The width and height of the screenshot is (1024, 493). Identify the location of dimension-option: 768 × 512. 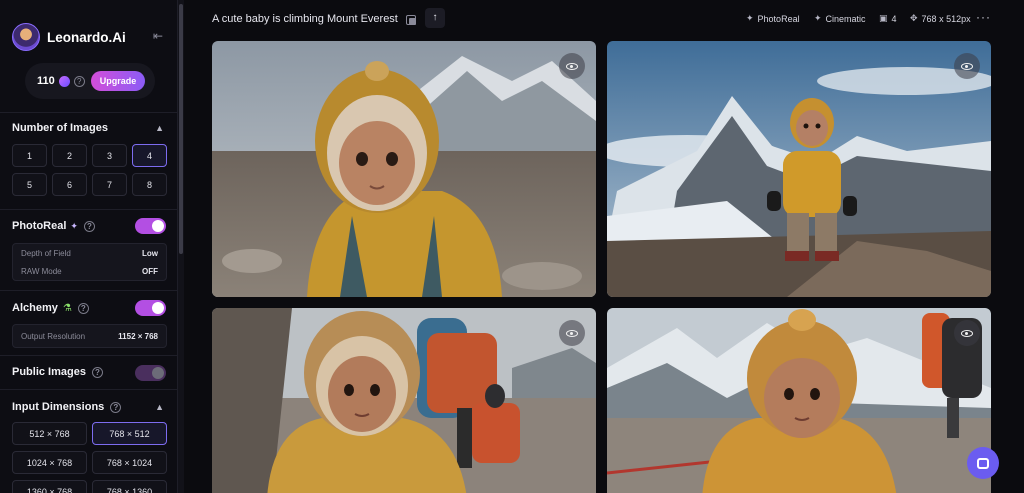
(129, 433).